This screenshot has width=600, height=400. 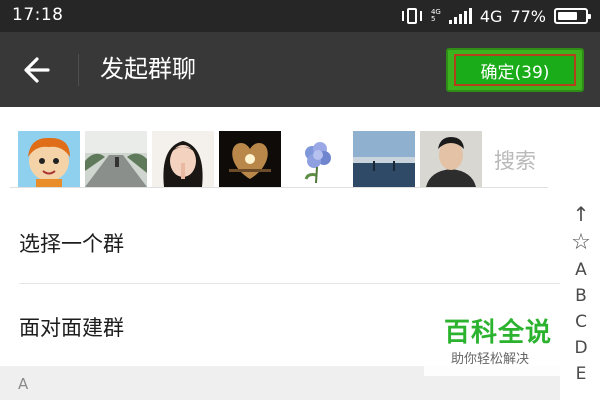 I want to click on index-letter-b: B, so click(x=581, y=296).